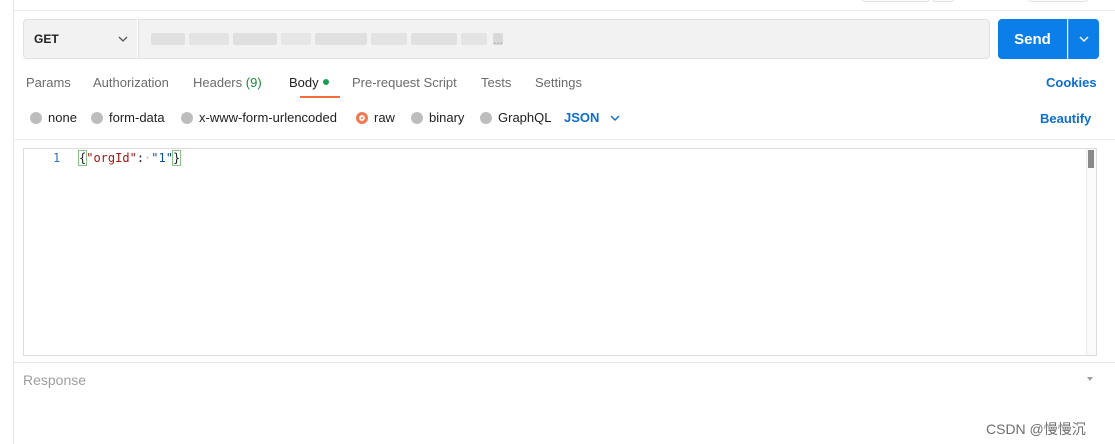 The height and width of the screenshot is (444, 1115). I want to click on method-select: GET, so click(80, 39).